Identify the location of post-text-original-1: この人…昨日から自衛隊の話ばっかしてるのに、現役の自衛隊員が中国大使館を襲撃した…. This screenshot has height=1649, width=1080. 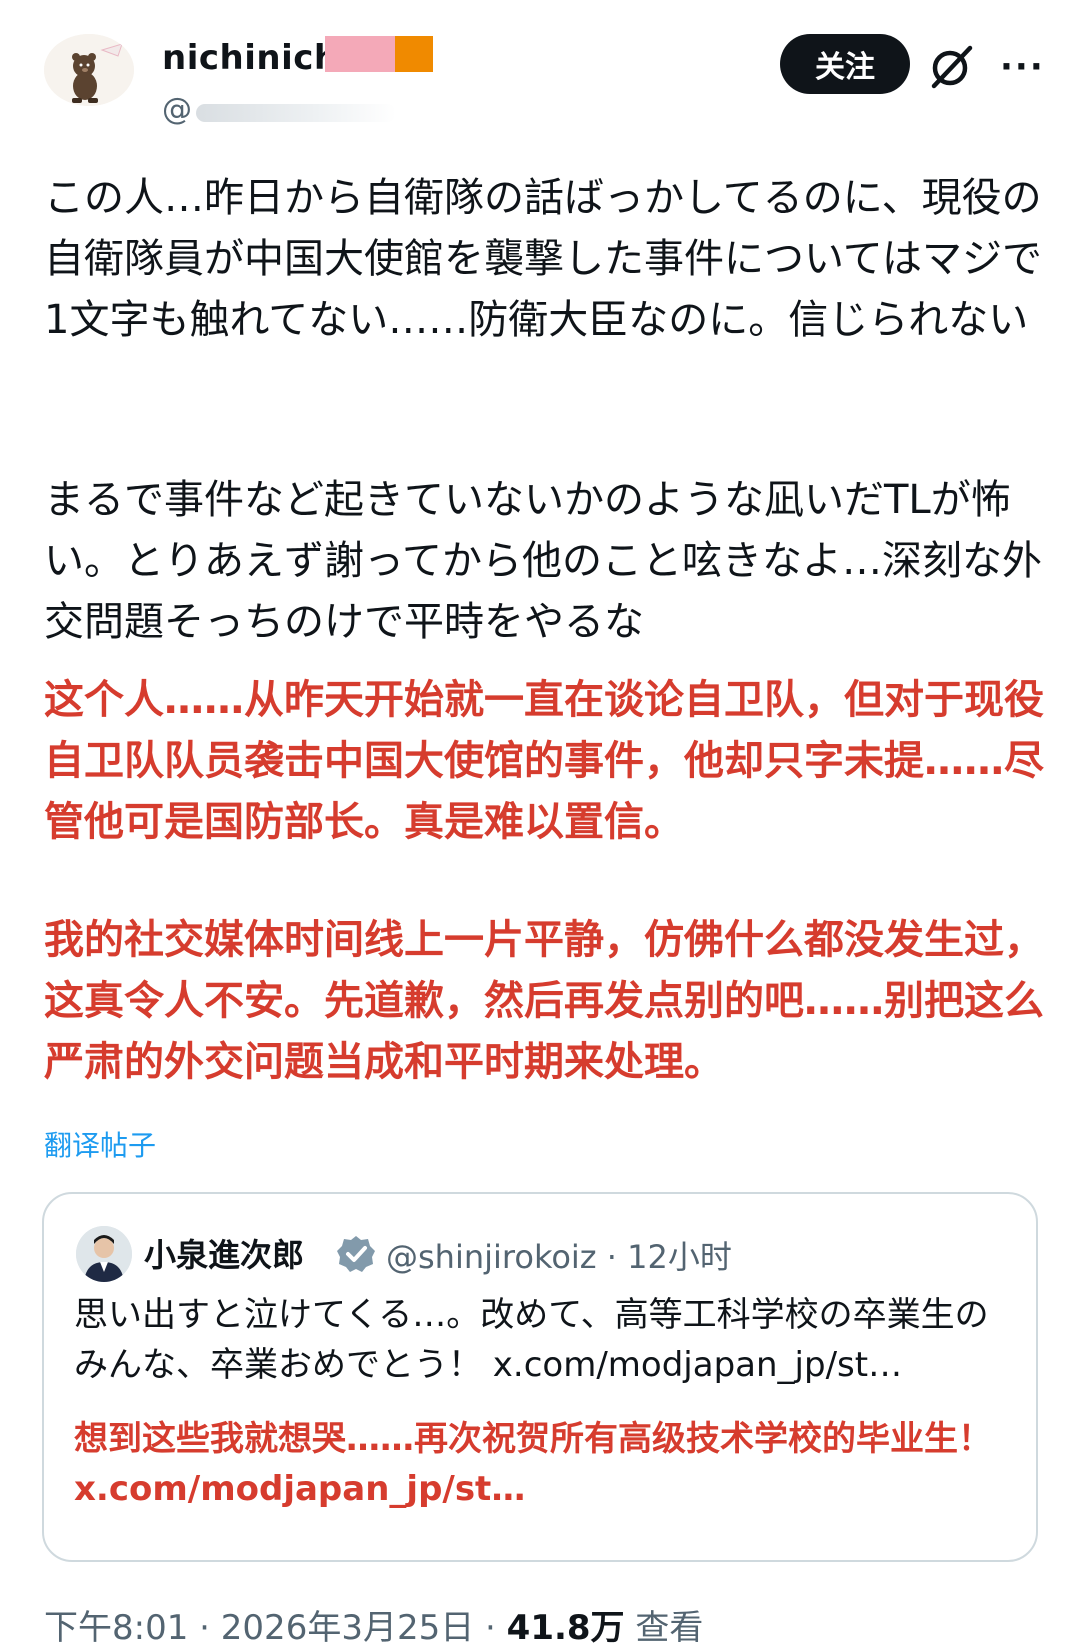
(543, 259).